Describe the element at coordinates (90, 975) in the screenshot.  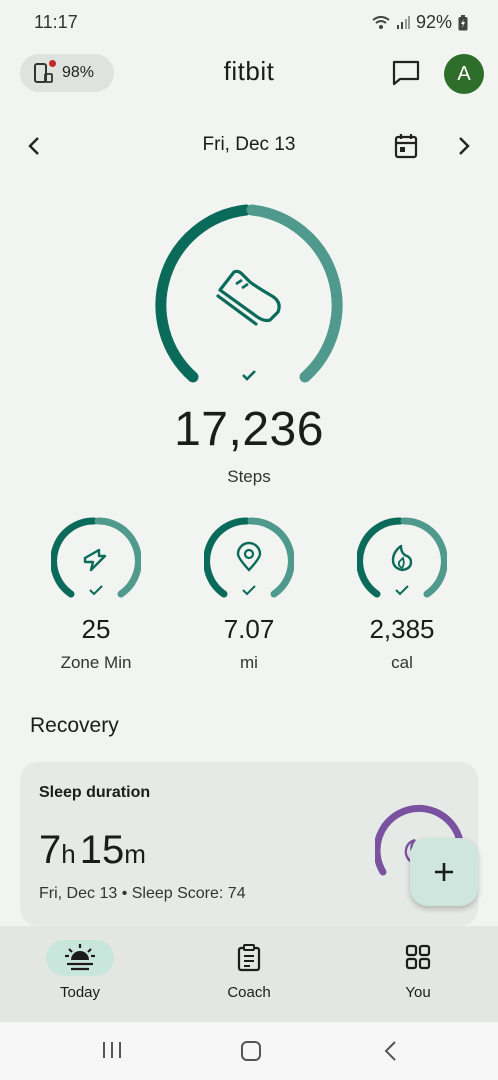
I see `nav-today: Today` at that location.